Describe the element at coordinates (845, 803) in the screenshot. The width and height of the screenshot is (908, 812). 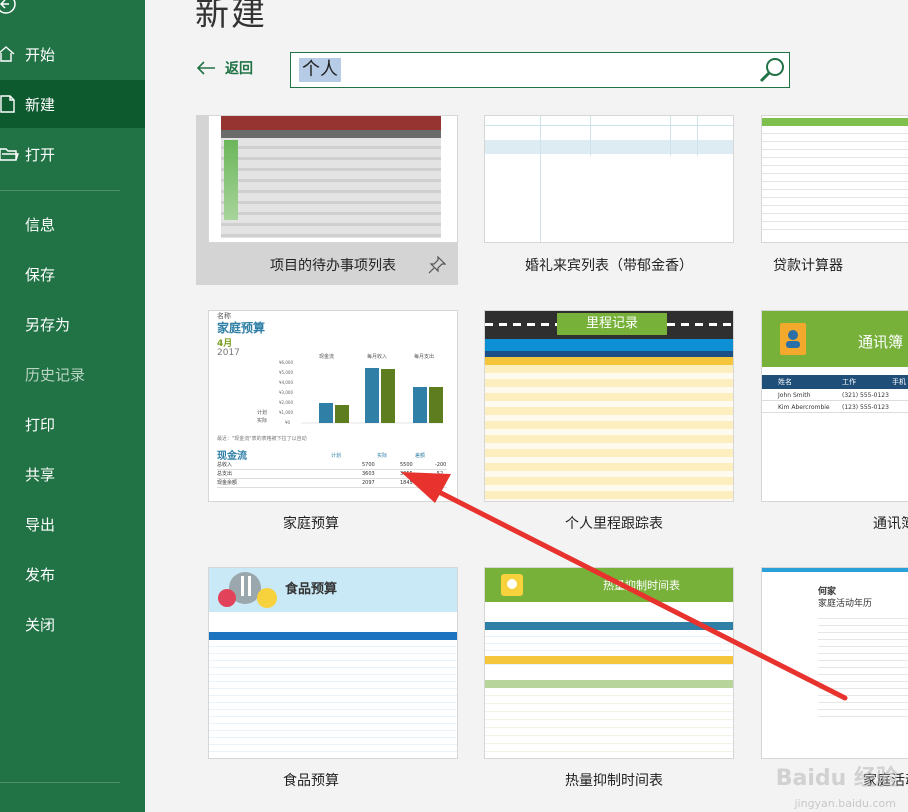
I see `watermark-sub: jingyan.baidu.com` at that location.